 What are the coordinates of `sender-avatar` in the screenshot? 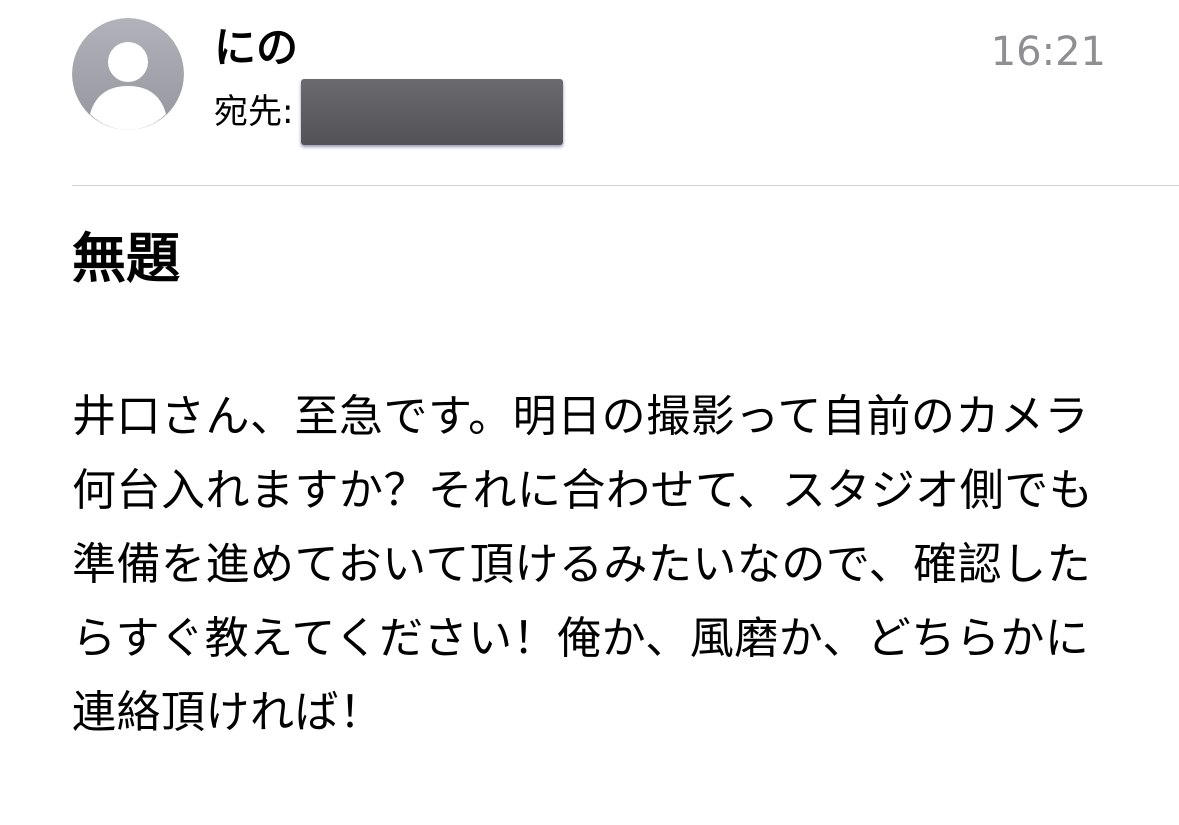 It's located at (128, 74).